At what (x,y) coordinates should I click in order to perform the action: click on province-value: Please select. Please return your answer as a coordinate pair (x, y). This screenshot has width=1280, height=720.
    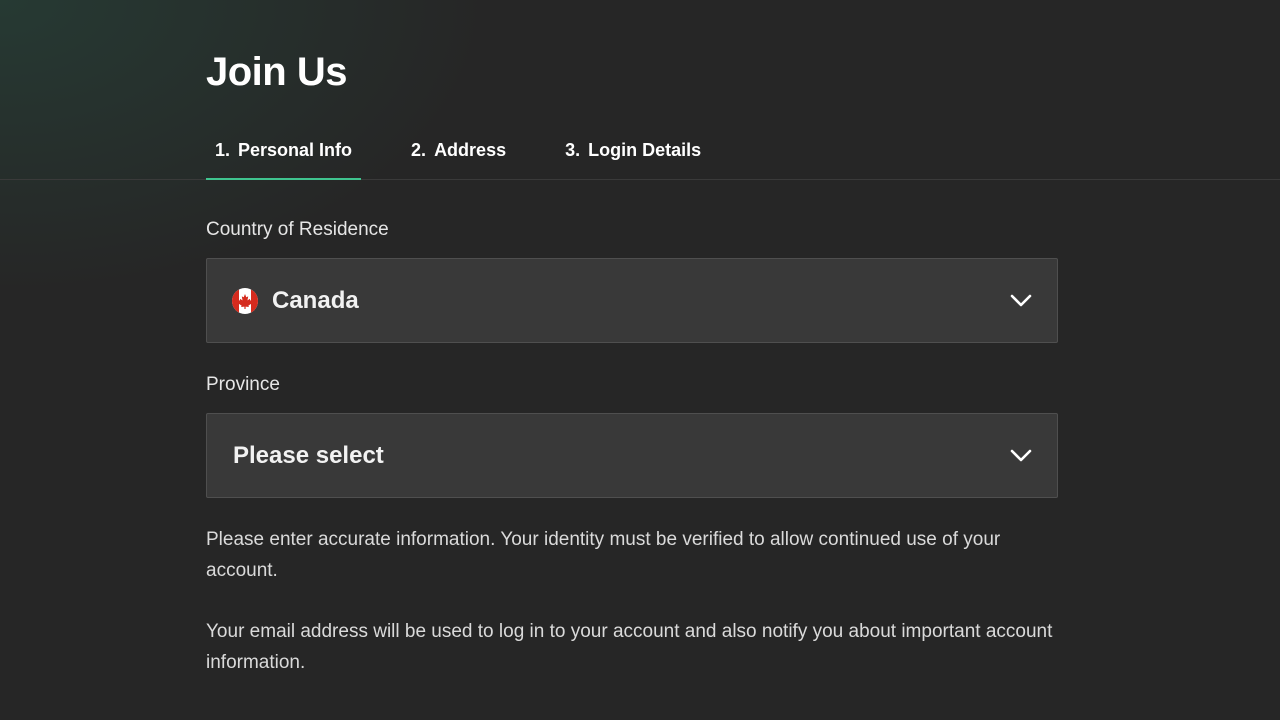
    Looking at the image, I should click on (308, 455).